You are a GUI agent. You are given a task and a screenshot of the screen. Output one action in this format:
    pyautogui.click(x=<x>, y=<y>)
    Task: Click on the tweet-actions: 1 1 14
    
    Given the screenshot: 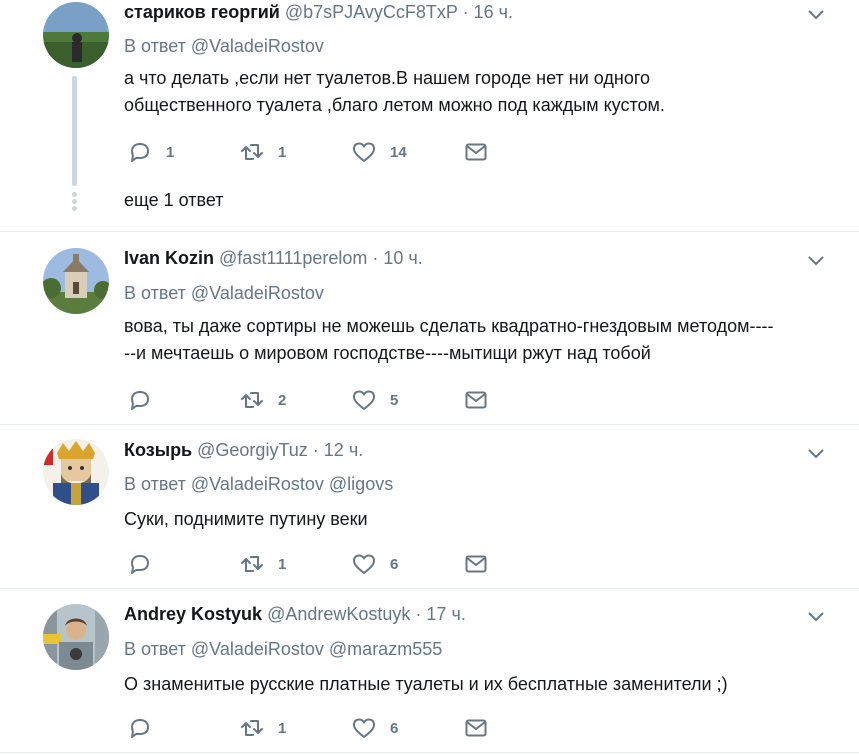 What is the action you would take?
    pyautogui.click(x=328, y=152)
    